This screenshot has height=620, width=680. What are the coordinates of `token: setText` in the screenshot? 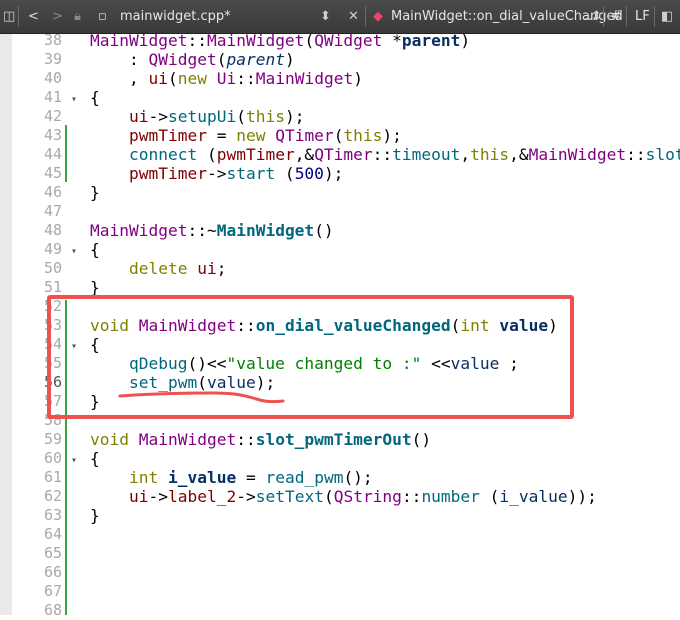 It's located at (289, 496).